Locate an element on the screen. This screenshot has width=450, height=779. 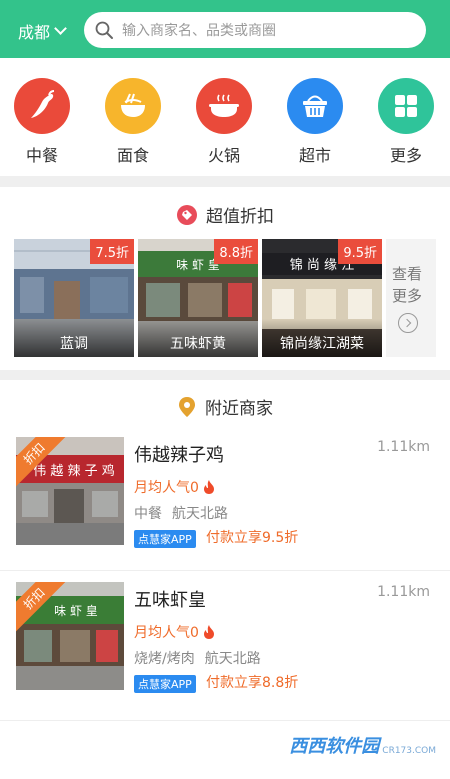
search-input: 输入商家名、品类或商圈 is located at coordinates (255, 30).